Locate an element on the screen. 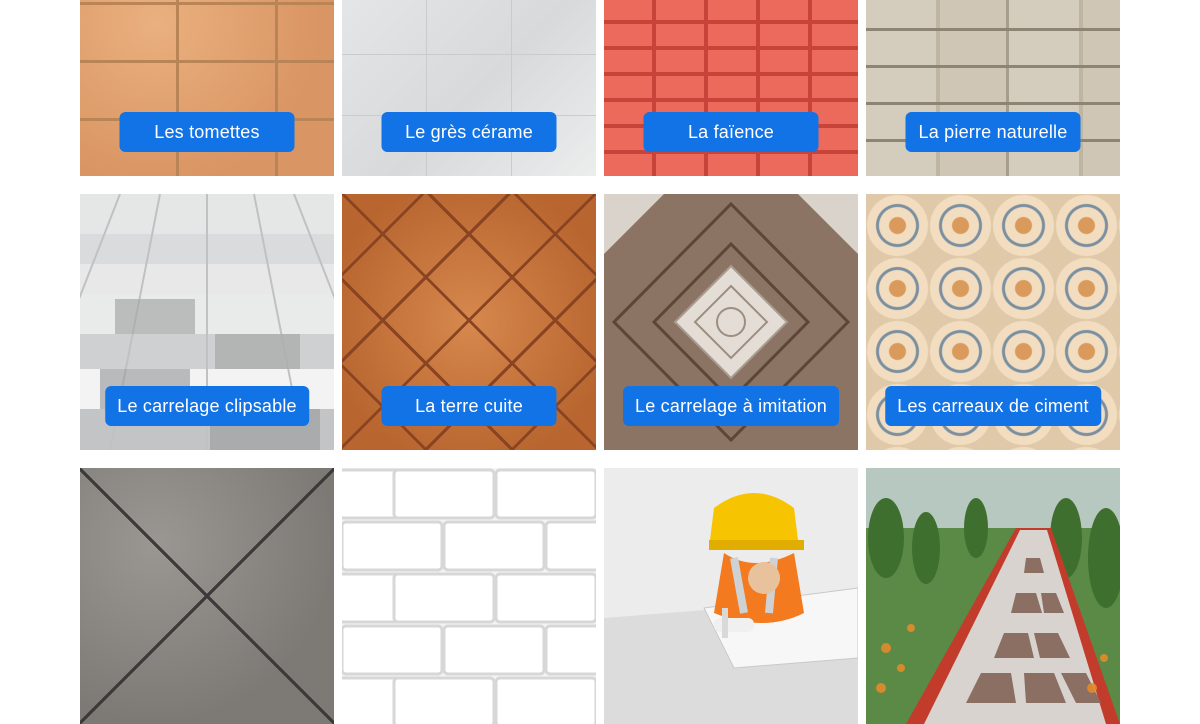 The image size is (1200, 724). tiler-at-work-image is located at coordinates (731, 596).